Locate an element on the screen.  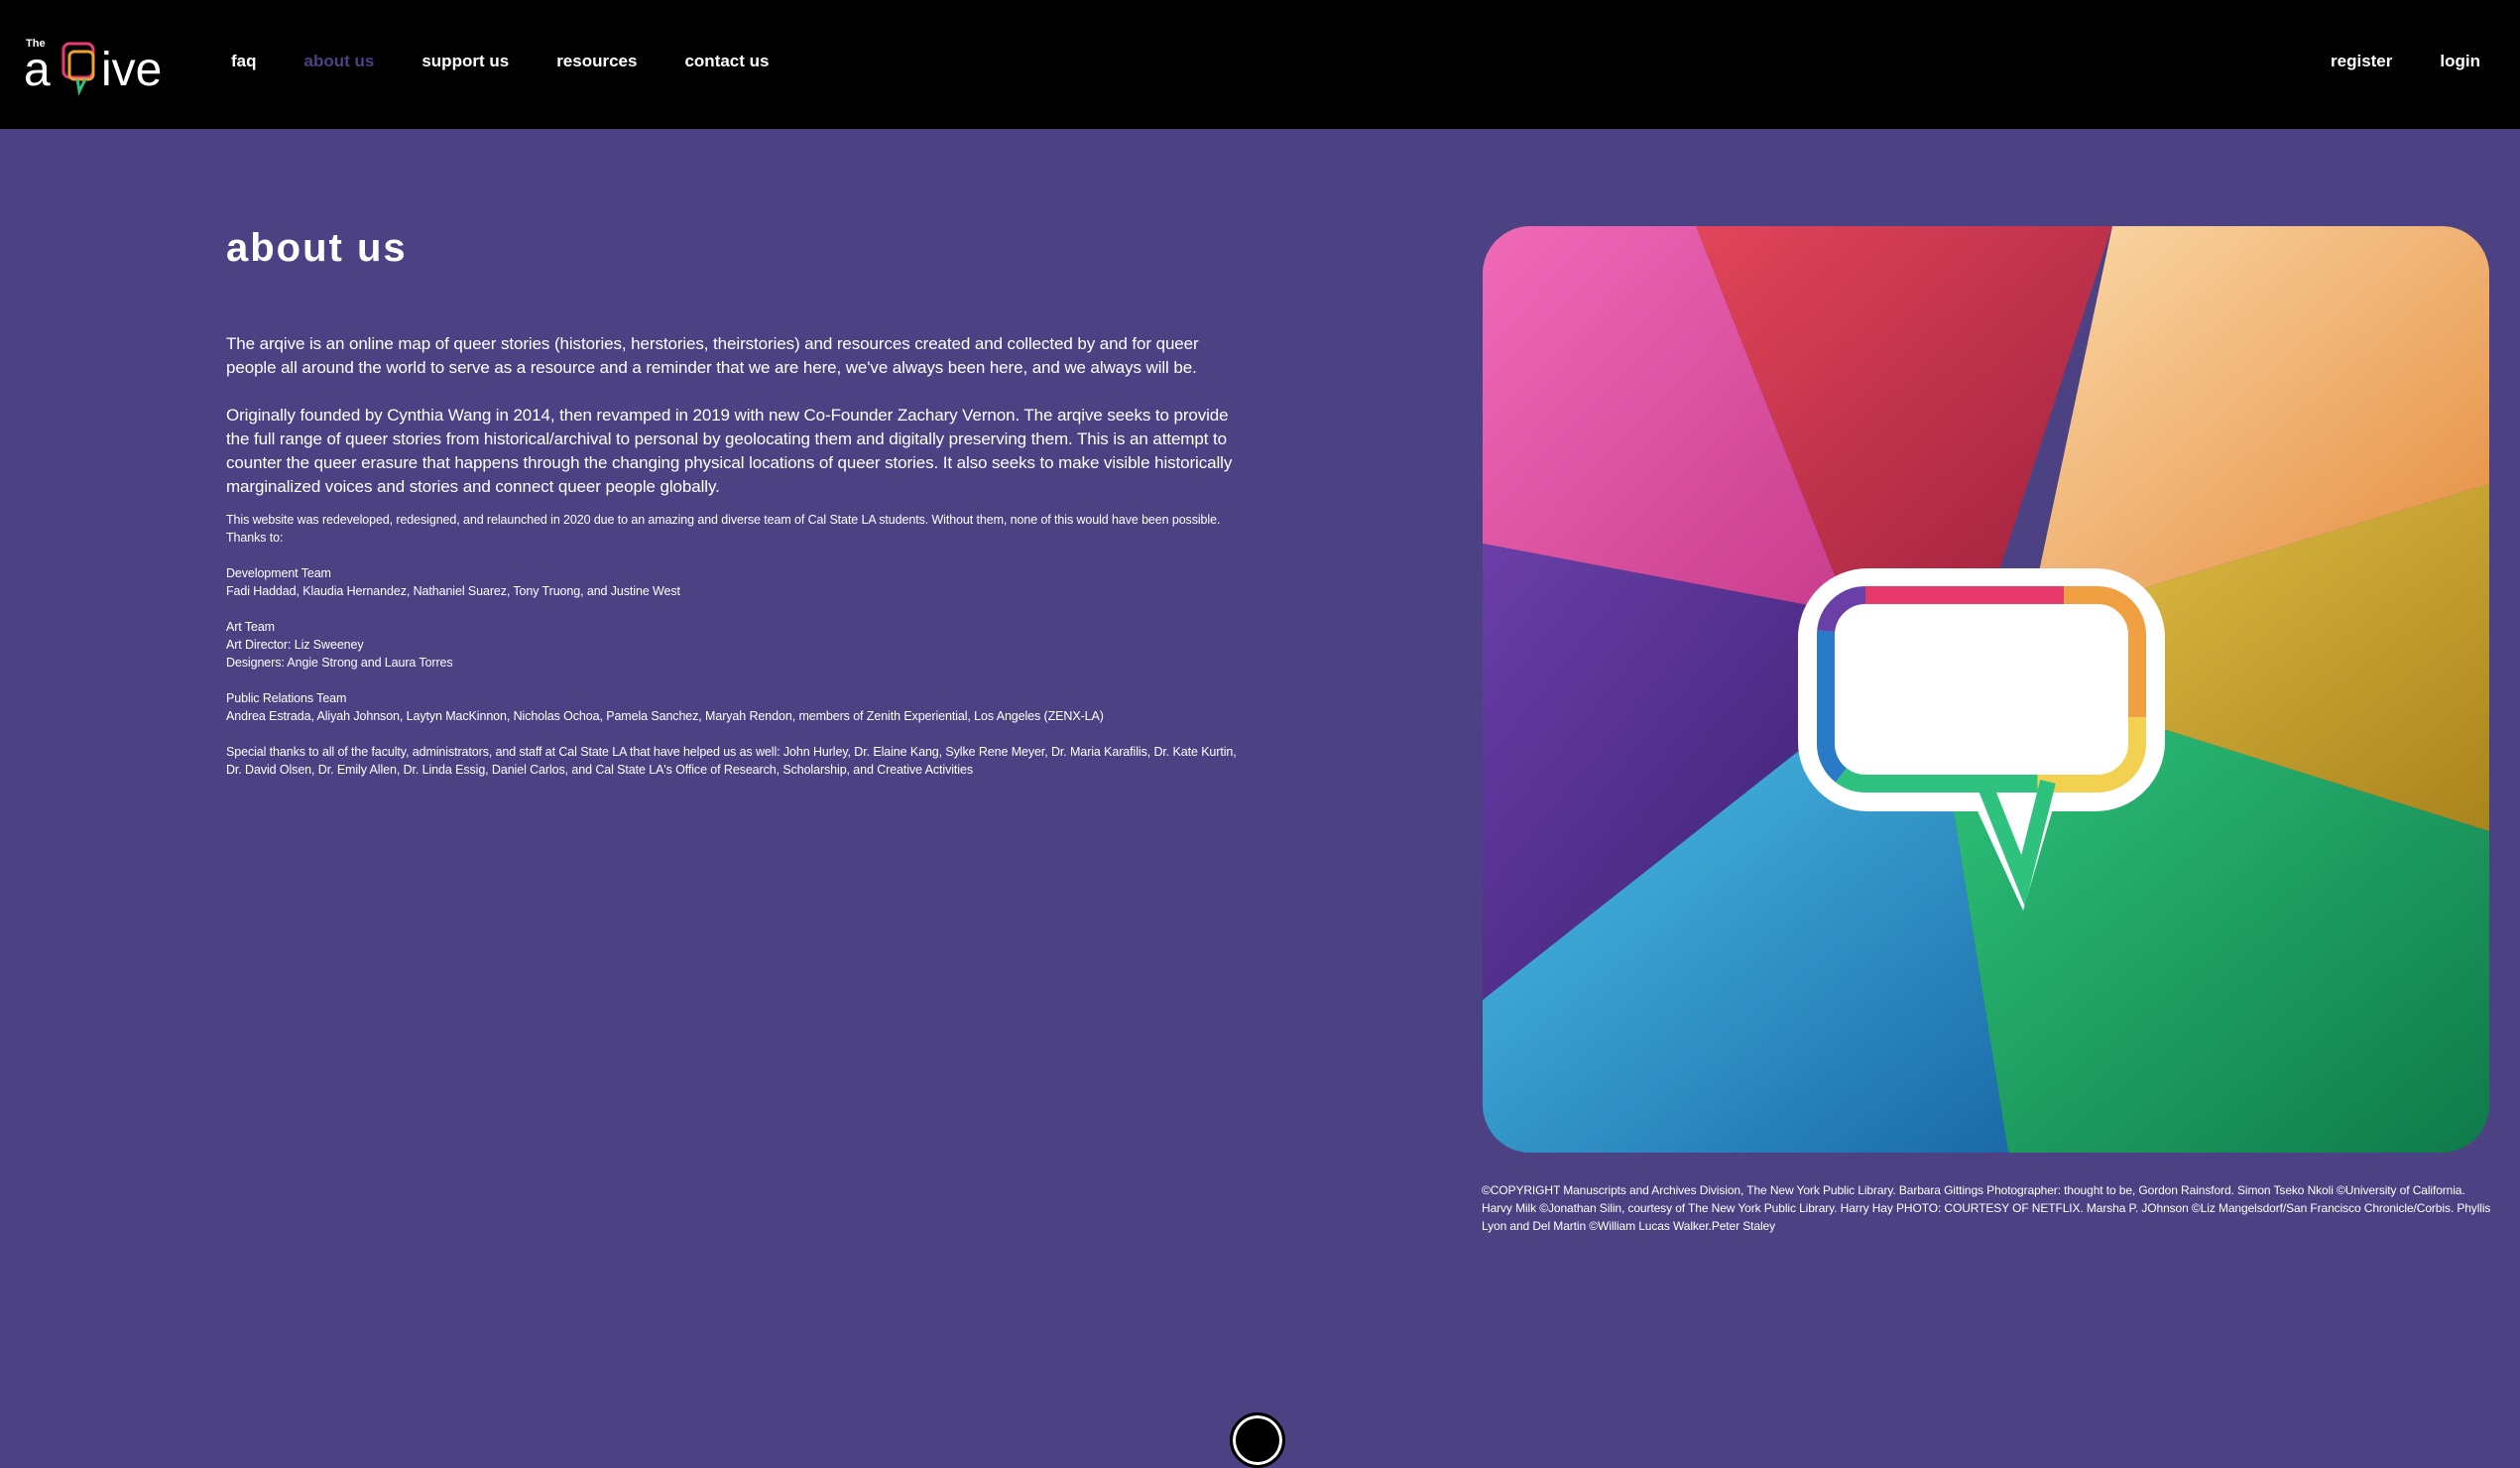
login-link: login is located at coordinates (2460, 61).